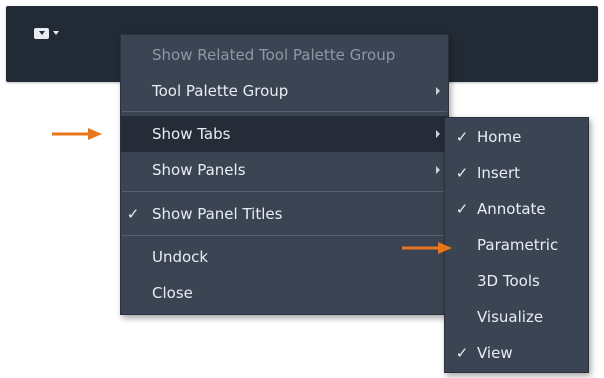 This screenshot has width=604, height=378. Describe the element at coordinates (191, 134) in the screenshot. I see `menu-item-label: Show Tabs` at that location.